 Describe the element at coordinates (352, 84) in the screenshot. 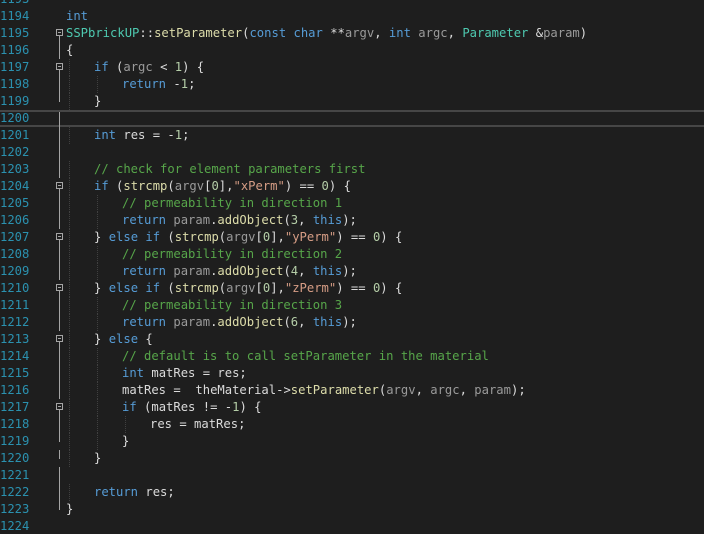

I see `code-line: 1198 return -1;` at that location.